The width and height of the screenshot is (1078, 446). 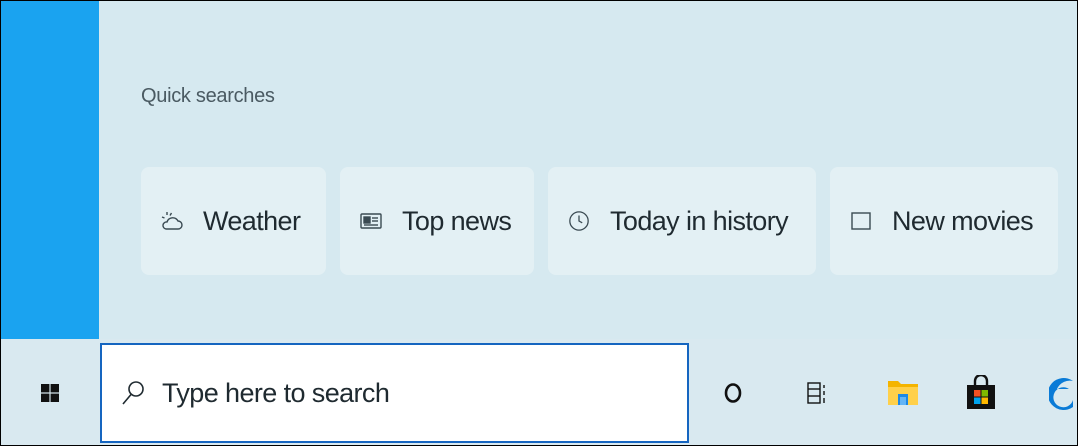 I want to click on microsoft-store-icon, so click(x=981, y=393).